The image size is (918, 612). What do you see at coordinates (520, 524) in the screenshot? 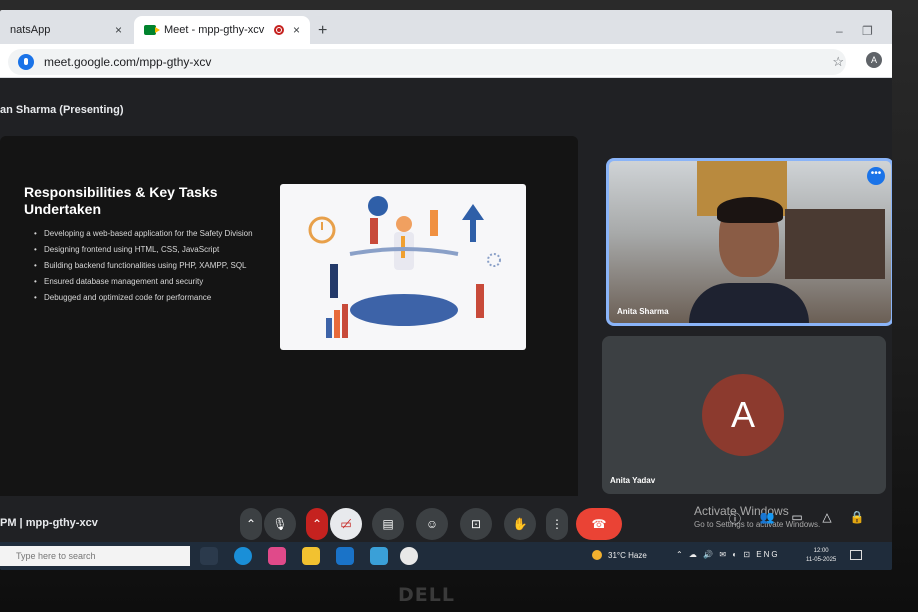
I see `raise-hand-button: ✋` at bounding box center [520, 524].